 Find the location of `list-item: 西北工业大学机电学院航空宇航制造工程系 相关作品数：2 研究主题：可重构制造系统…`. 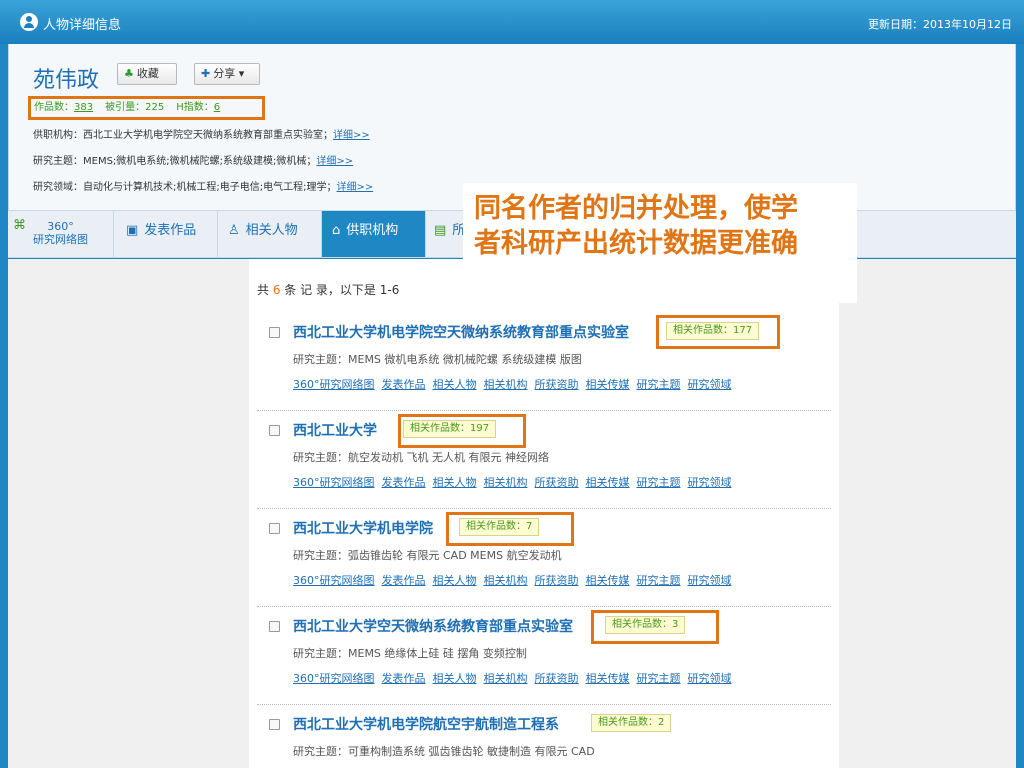

list-item: 西北工业大学机电学院航空宇航制造工程系 相关作品数：2 研究主题：可重构制造系统… is located at coordinates (544, 736).